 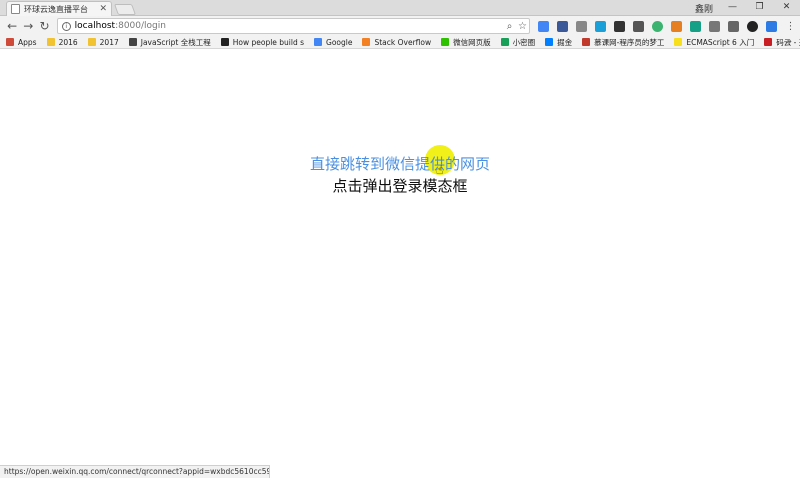 I want to click on bookmark-label: ECMAScript 6 入门, so click(x=720, y=42).